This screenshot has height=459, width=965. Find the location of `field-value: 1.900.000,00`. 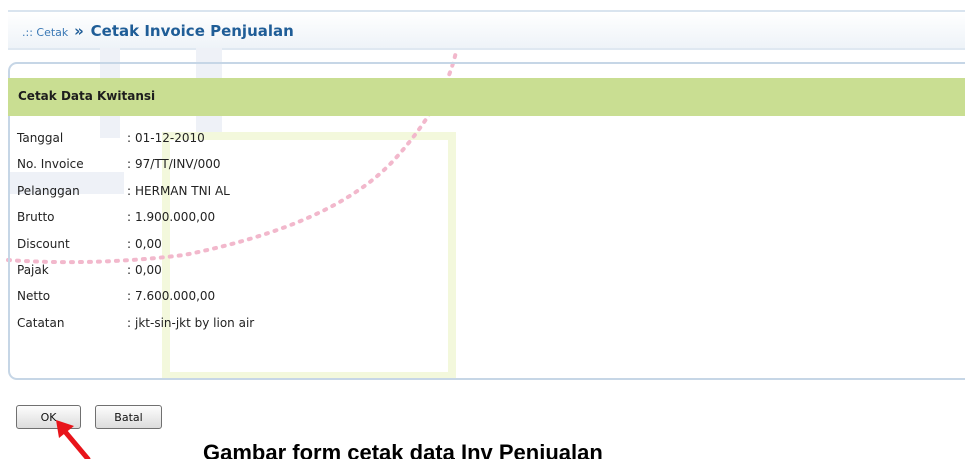

field-value: 1.900.000,00 is located at coordinates (175, 217).